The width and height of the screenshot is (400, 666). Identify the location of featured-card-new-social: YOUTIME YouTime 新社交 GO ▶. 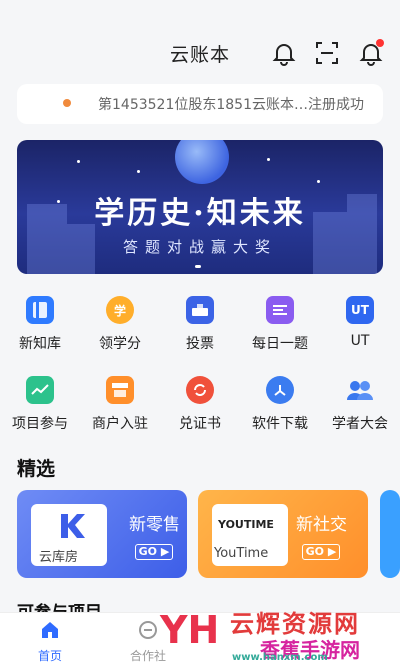
(283, 534).